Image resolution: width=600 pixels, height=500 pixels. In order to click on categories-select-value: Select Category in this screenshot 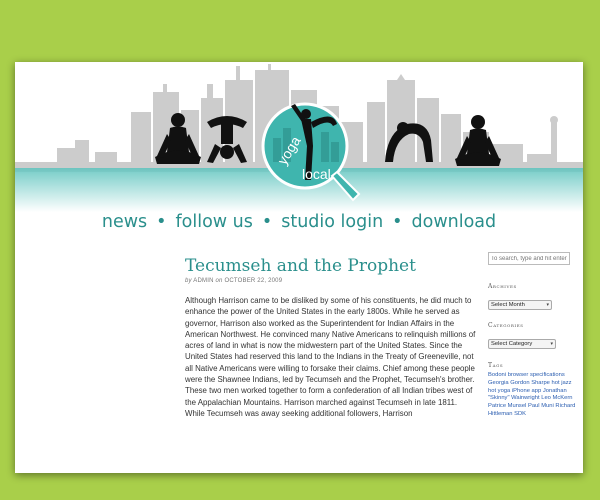, I will do `click(512, 344)`.